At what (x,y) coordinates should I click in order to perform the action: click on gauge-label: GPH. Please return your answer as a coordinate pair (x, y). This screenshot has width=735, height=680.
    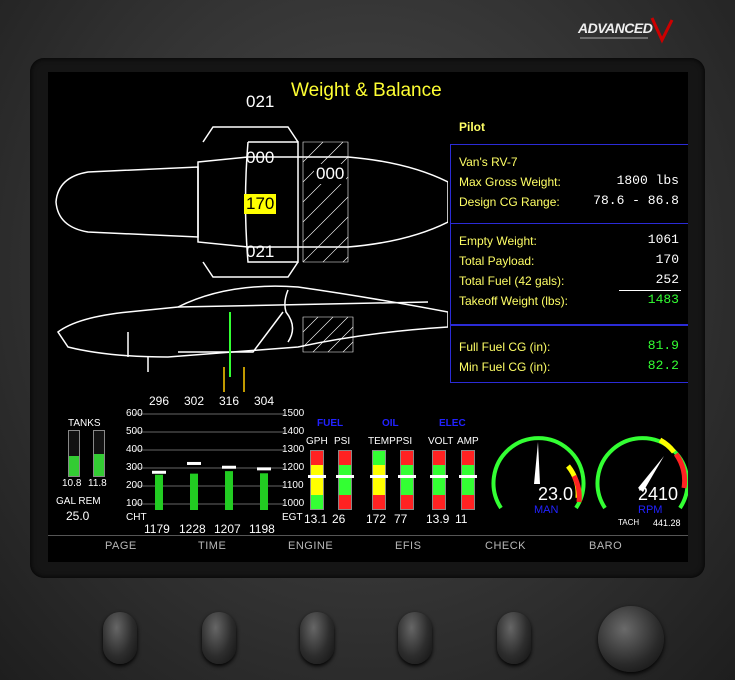
    Looking at the image, I should click on (317, 441).